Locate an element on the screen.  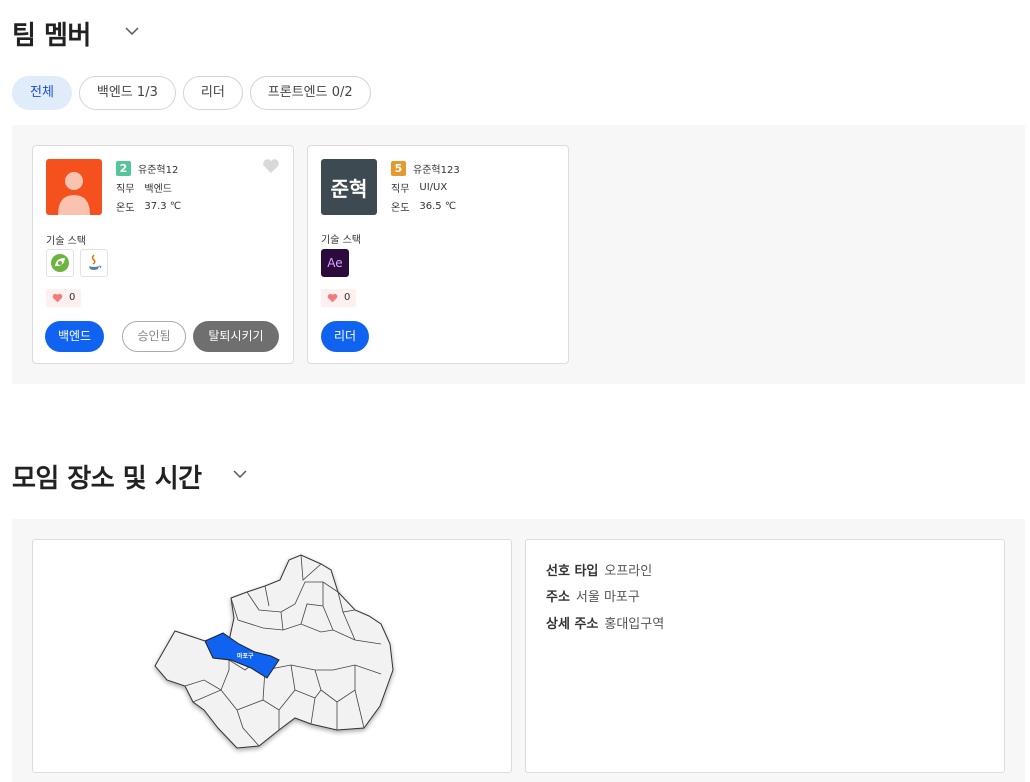
after-effects-text: Ae is located at coordinates (335, 263).